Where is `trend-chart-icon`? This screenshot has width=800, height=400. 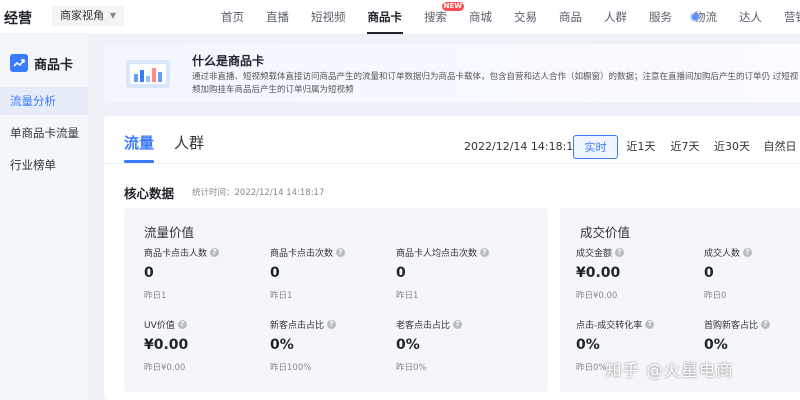 trend-chart-icon is located at coordinates (19, 63).